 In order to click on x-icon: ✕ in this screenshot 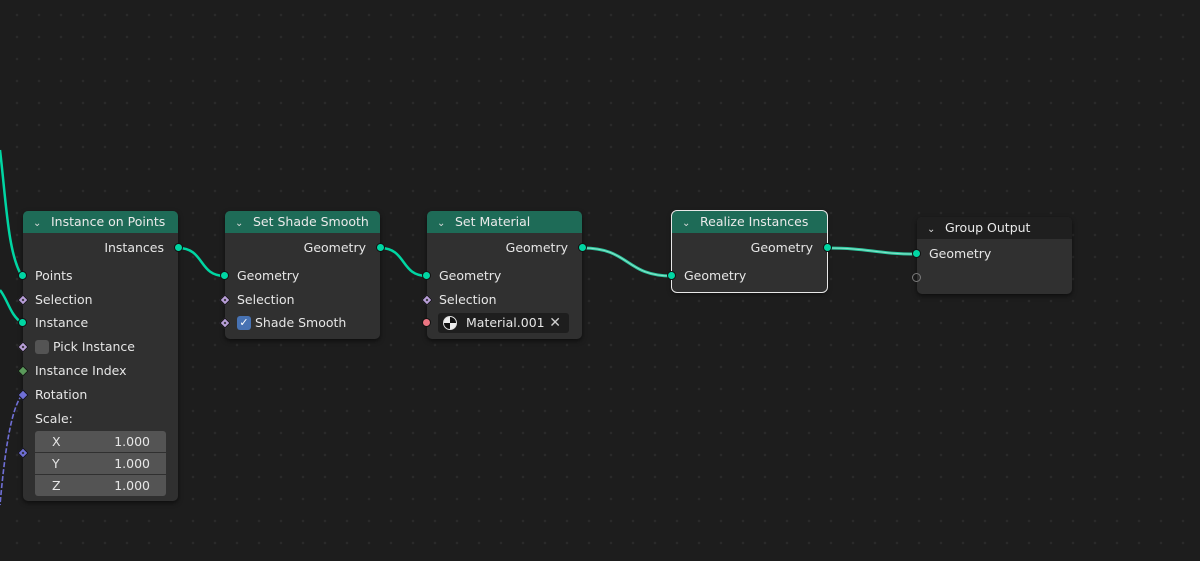, I will do `click(555, 323)`.